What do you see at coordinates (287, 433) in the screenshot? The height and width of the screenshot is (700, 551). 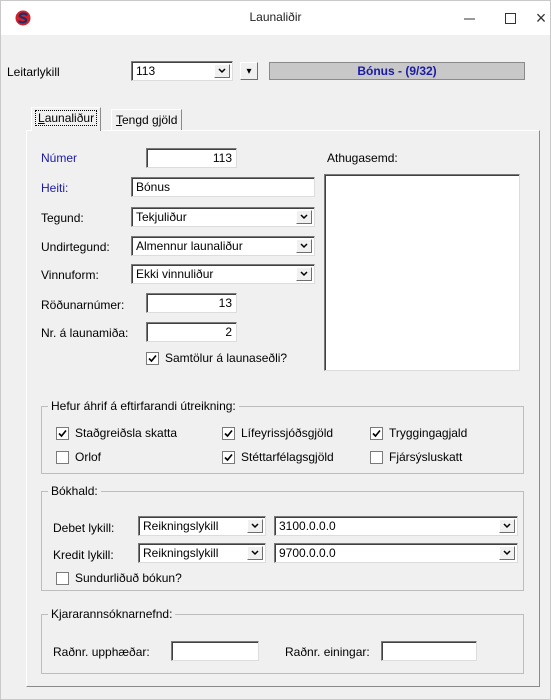 I see `lifeyrissjodsgjold-label: Lífeyrissjóðsgjöld` at bounding box center [287, 433].